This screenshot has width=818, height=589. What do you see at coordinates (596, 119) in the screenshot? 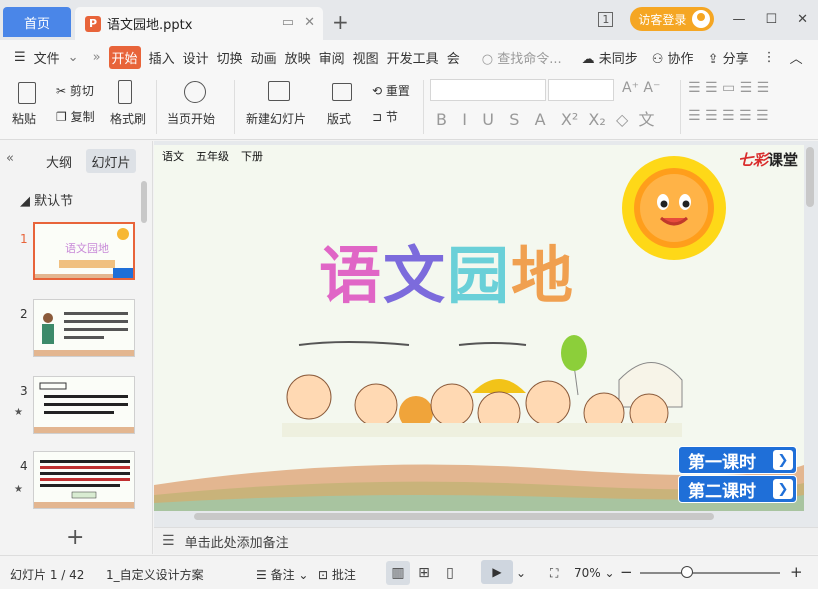
I see `subscript-icon: X₂` at bounding box center [596, 119].